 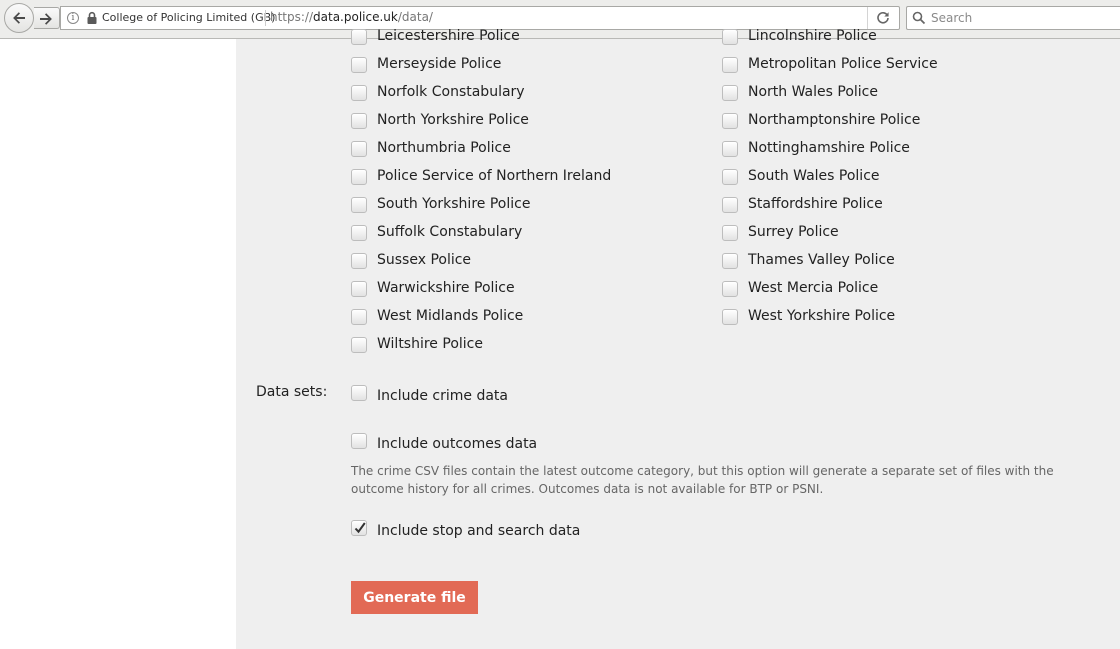 What do you see at coordinates (451, 92) in the screenshot?
I see `force-label: Norfolk Constabulary` at bounding box center [451, 92].